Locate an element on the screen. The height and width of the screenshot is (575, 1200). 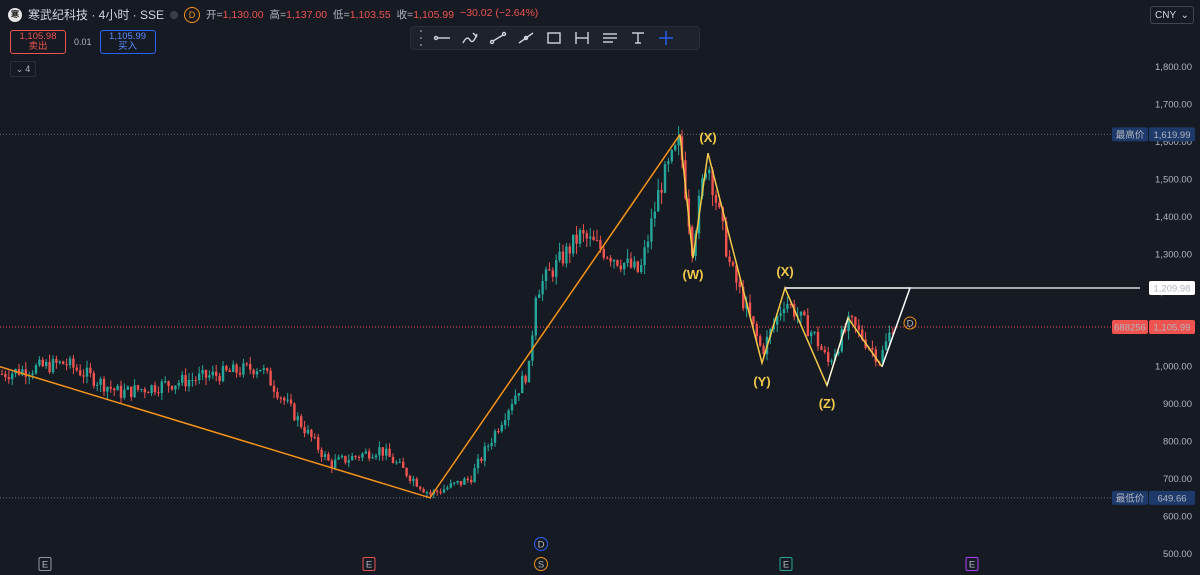
current-price-tag: 688256 1,105.99 is located at coordinates (1153, 326).